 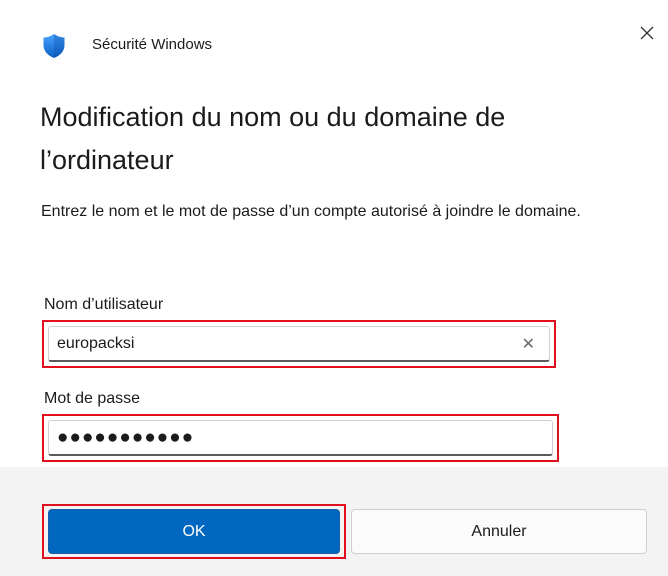 I want to click on username-value: europacksi, so click(x=96, y=343).